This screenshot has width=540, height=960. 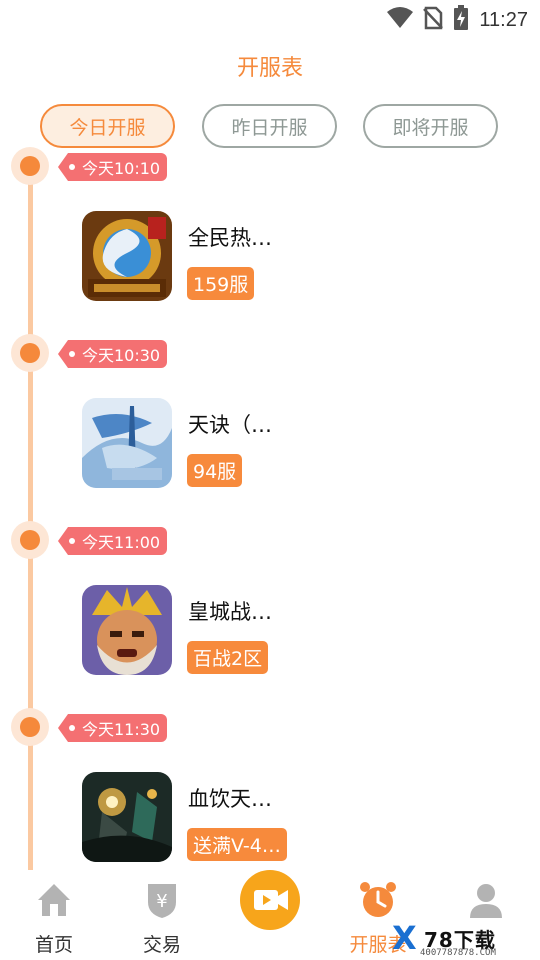 I want to click on user-icon, so click(x=486, y=900).